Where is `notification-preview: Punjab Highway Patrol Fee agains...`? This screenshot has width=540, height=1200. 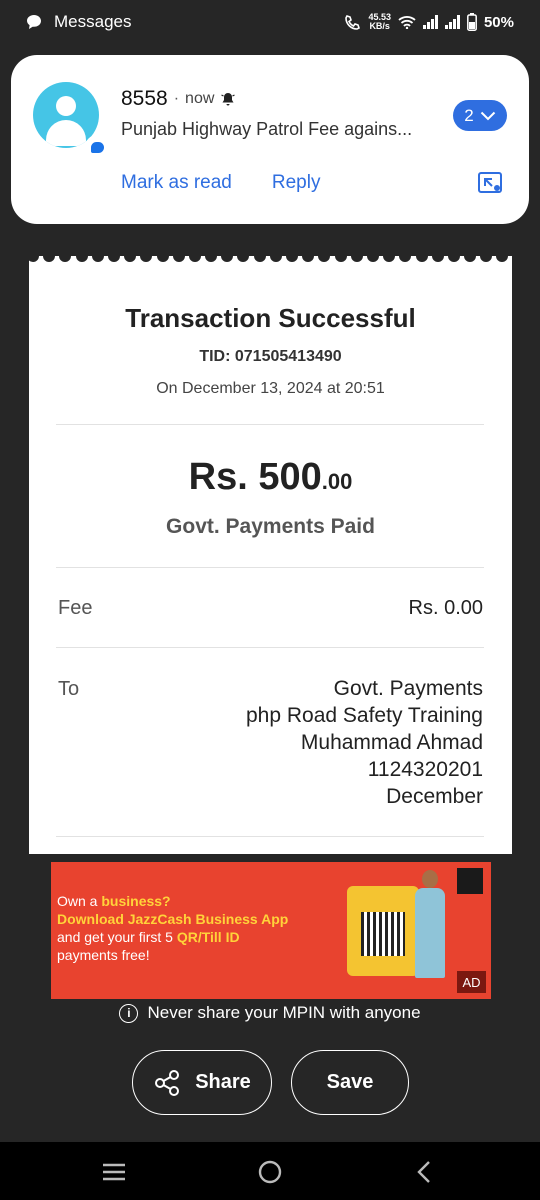 notification-preview: Punjab Highway Patrol Fee agains... is located at coordinates (267, 129).